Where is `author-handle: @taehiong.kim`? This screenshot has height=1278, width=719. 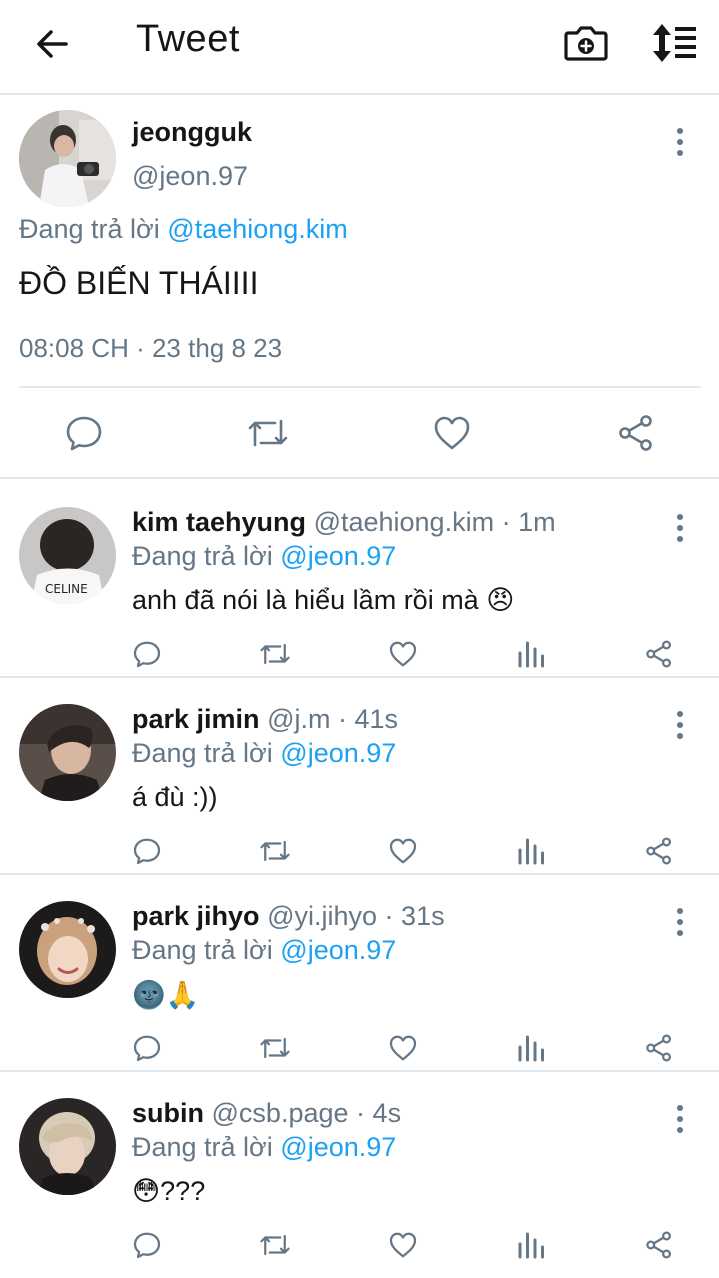 author-handle: @taehiong.kim is located at coordinates (404, 522).